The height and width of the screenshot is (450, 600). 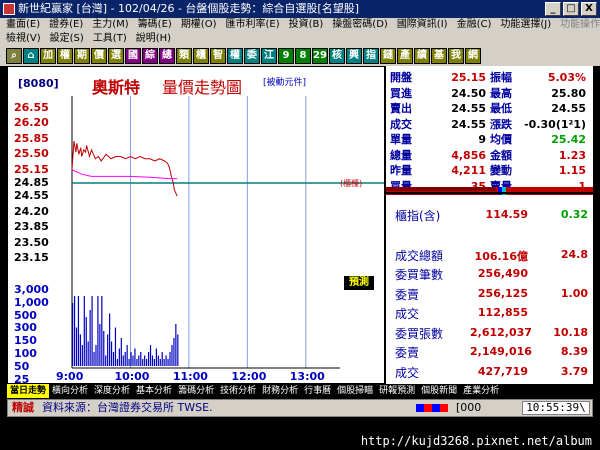 What do you see at coordinates (70, 391) in the screenshot?
I see `tab-1: 橫向分析` at bounding box center [70, 391].